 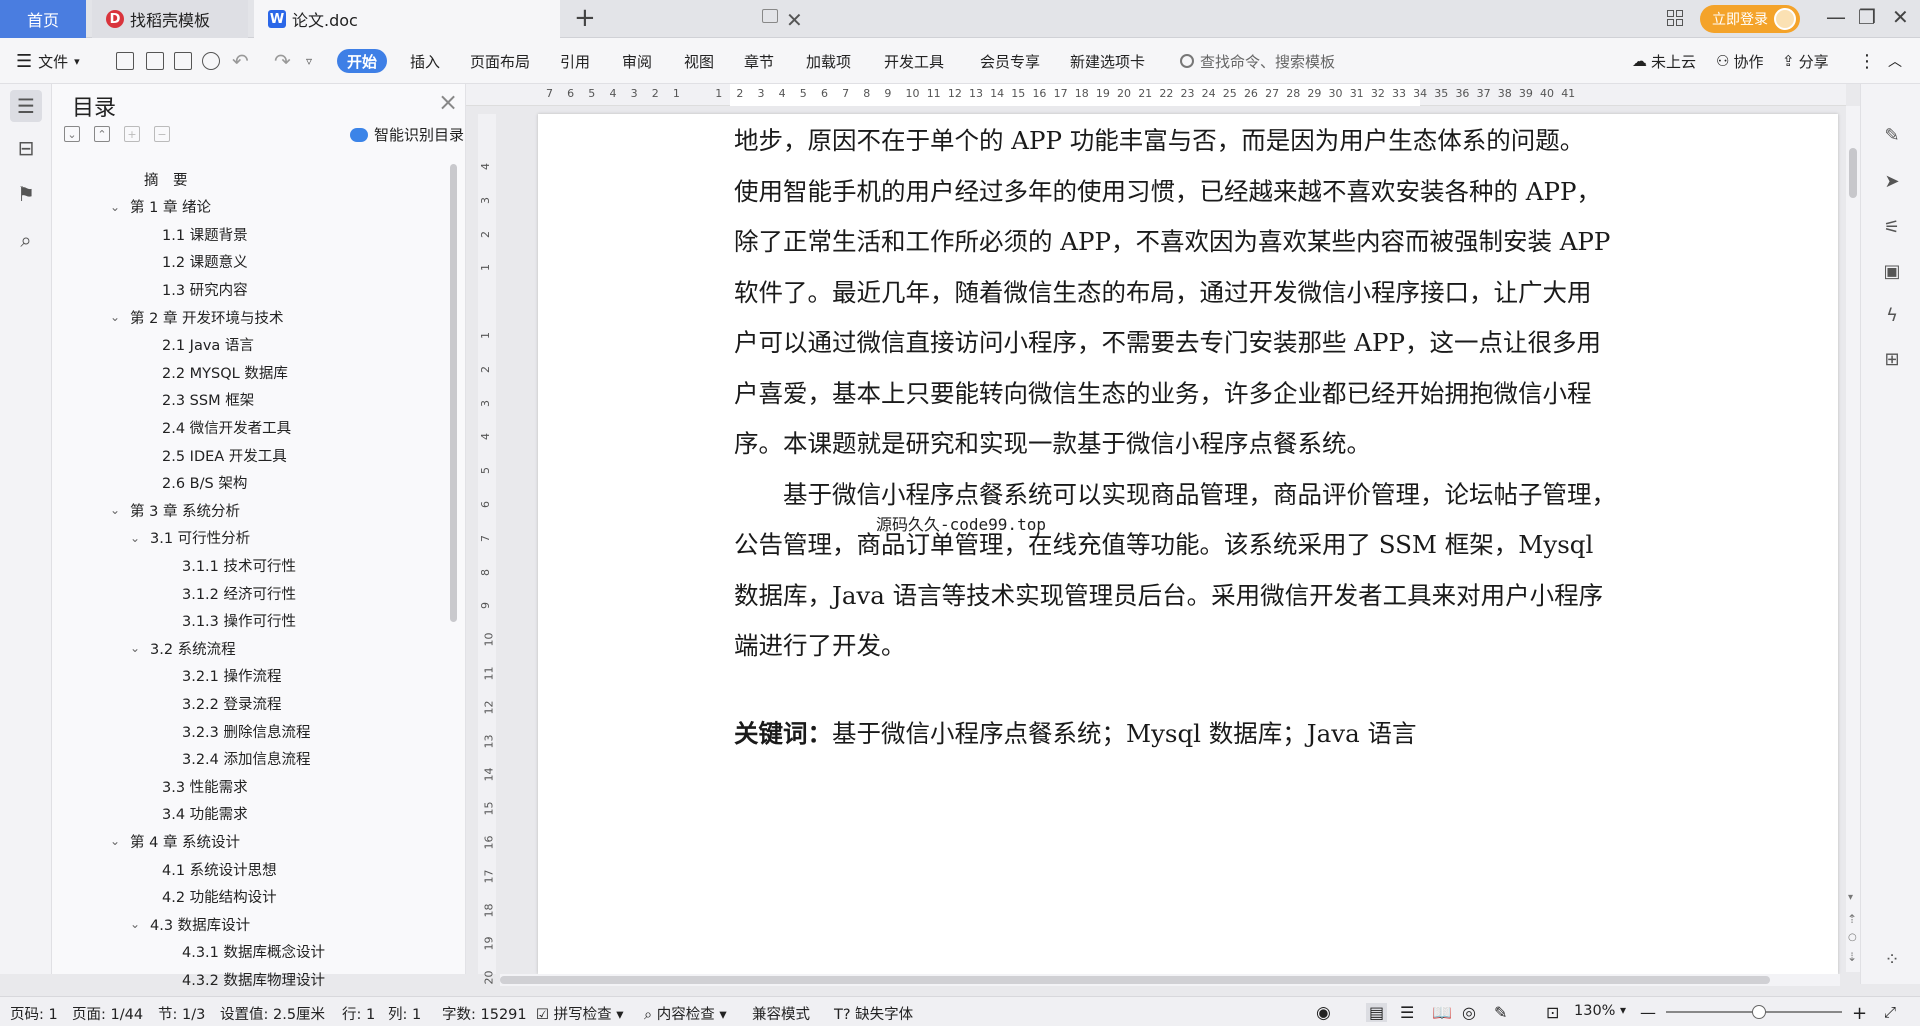 I want to click on toc-item: 2.5 IDEA 开发工具, so click(x=224, y=455).